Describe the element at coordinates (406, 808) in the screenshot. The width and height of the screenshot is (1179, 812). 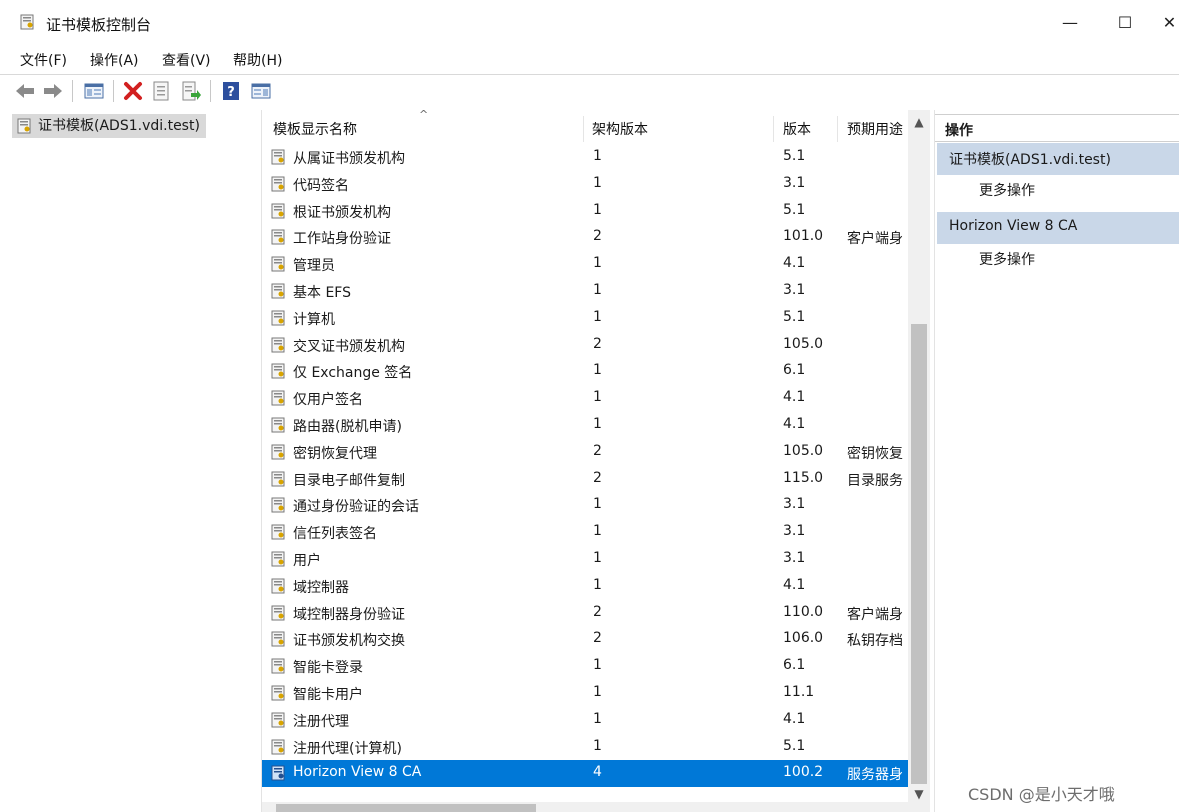
I see `horizontal-scrollbar-thumb` at that location.